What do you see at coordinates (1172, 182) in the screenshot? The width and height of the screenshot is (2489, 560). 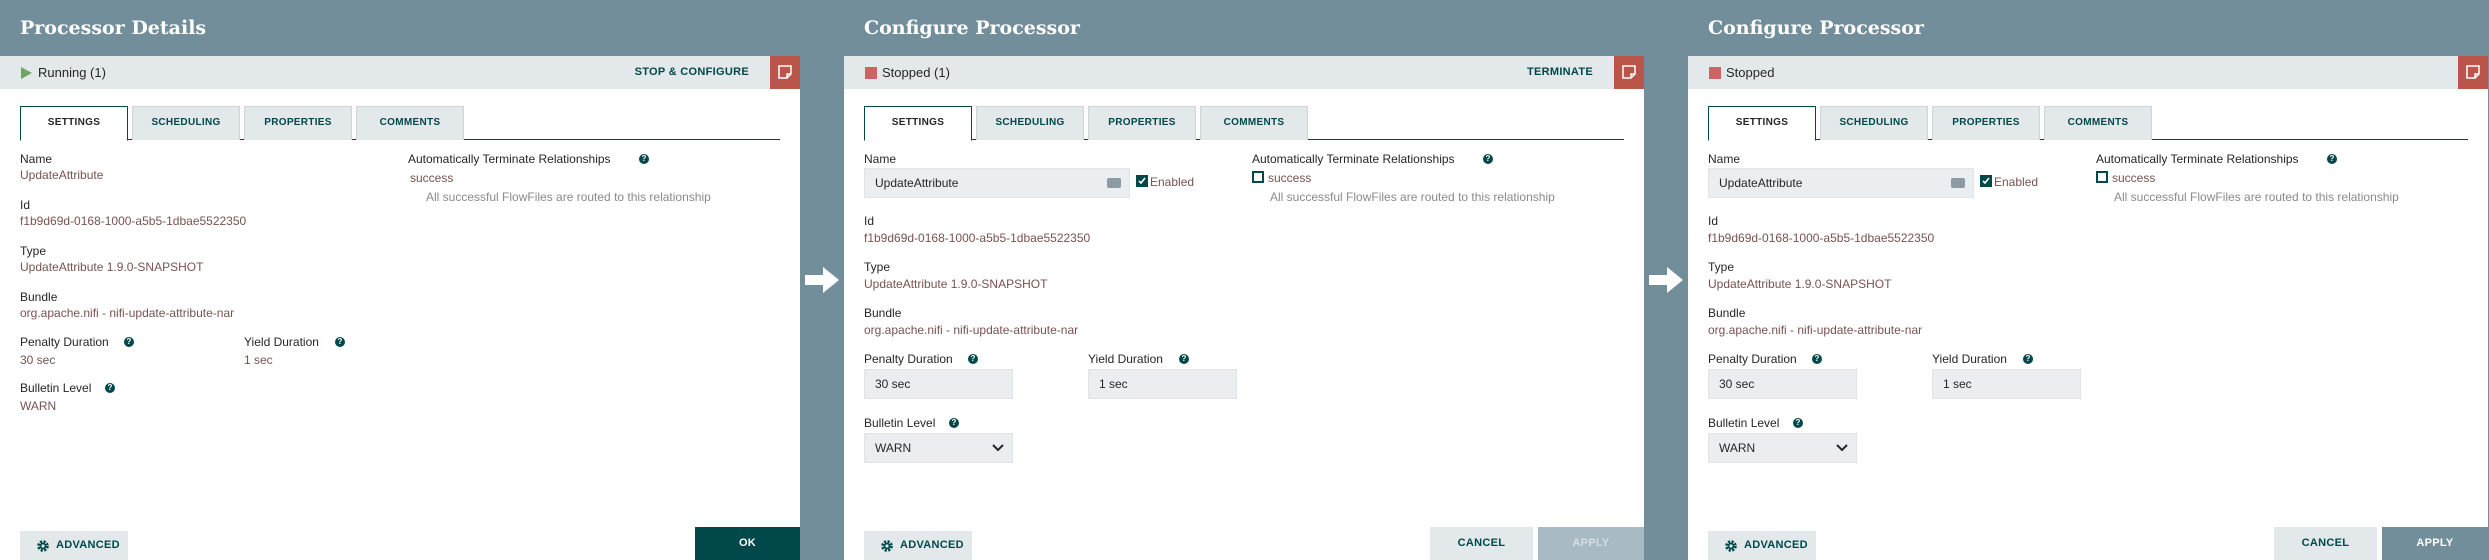 I see `enabled-label: Enabled` at bounding box center [1172, 182].